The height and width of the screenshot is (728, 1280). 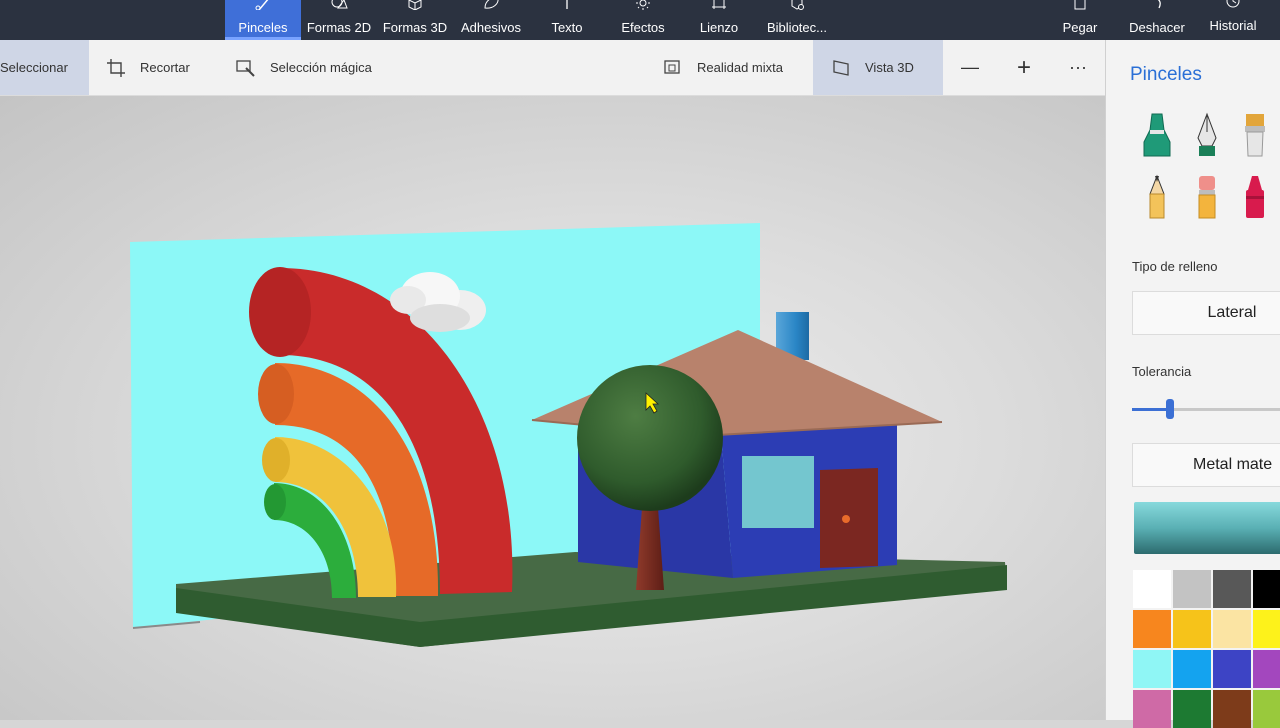 I want to click on slider-fill, so click(x=1151, y=409).